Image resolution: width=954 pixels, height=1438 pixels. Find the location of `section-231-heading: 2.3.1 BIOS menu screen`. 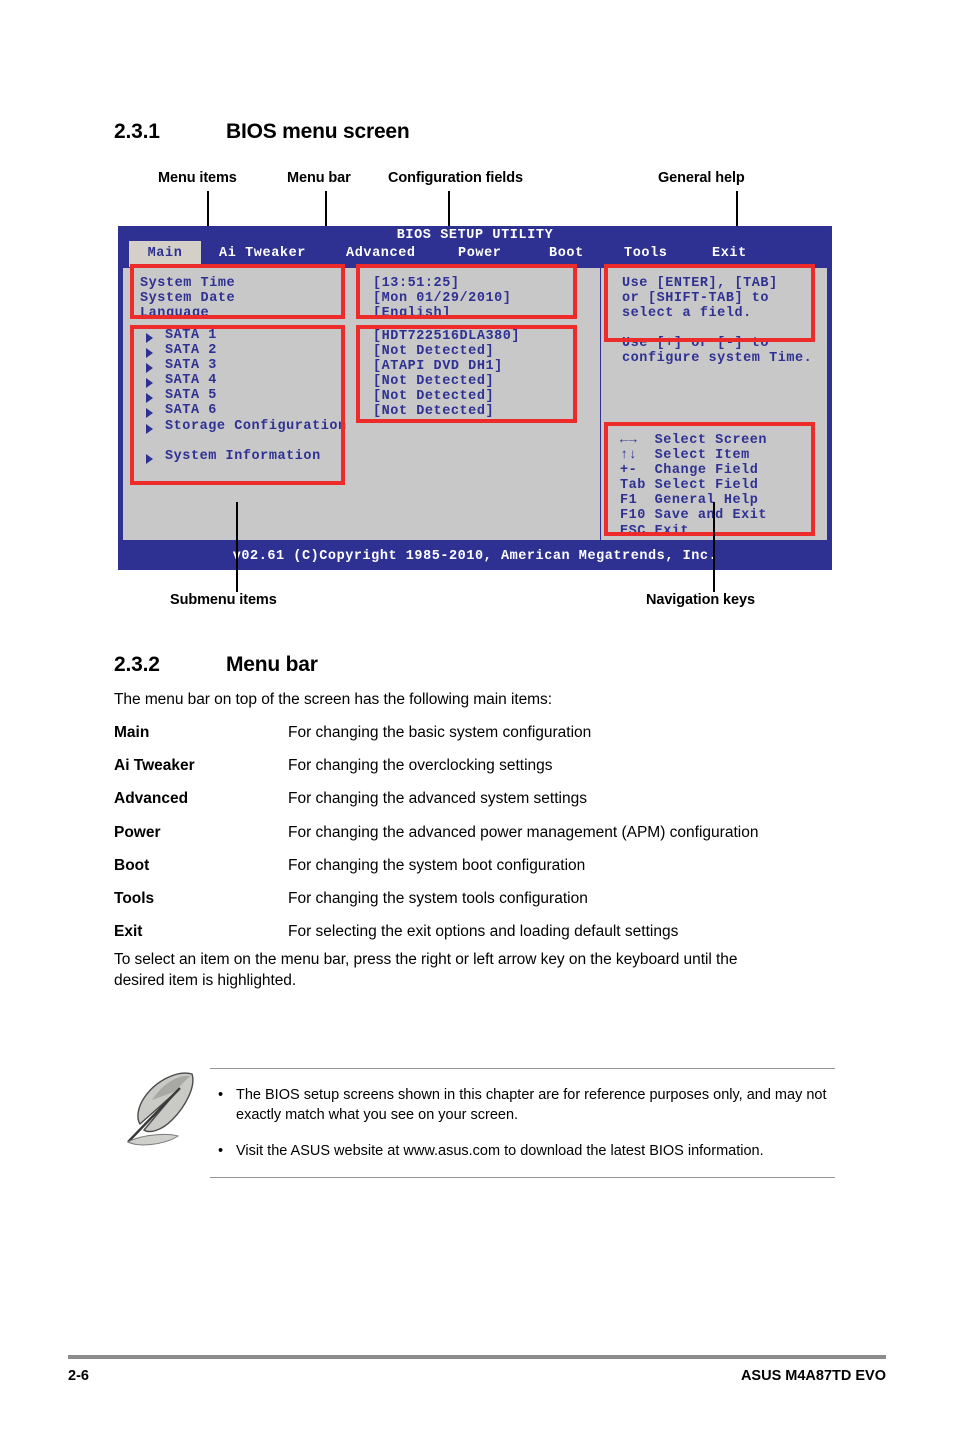

section-231-heading: 2.3.1 BIOS menu screen is located at coordinates (262, 132).